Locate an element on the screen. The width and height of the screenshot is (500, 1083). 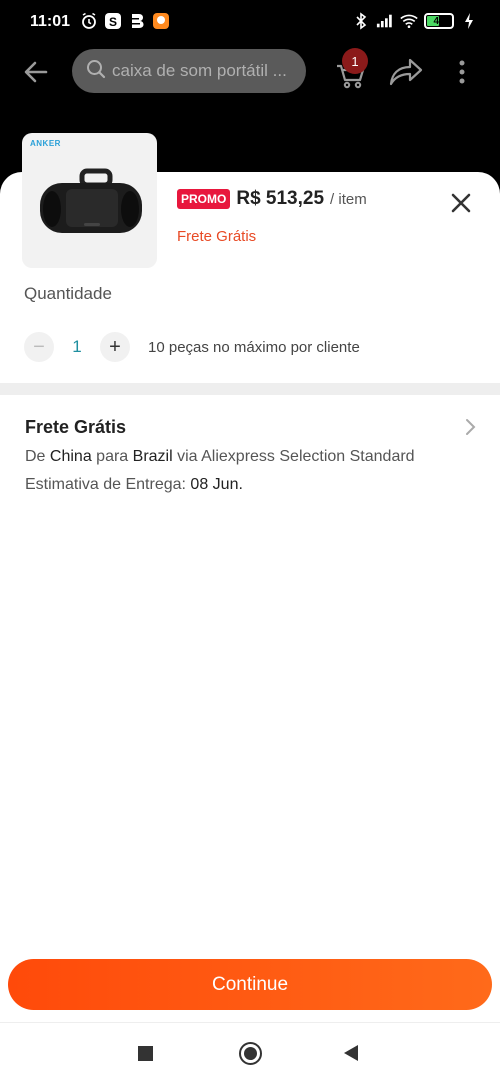
price-row: PROMO R$ 513,25 / item is located at coordinates (272, 199).